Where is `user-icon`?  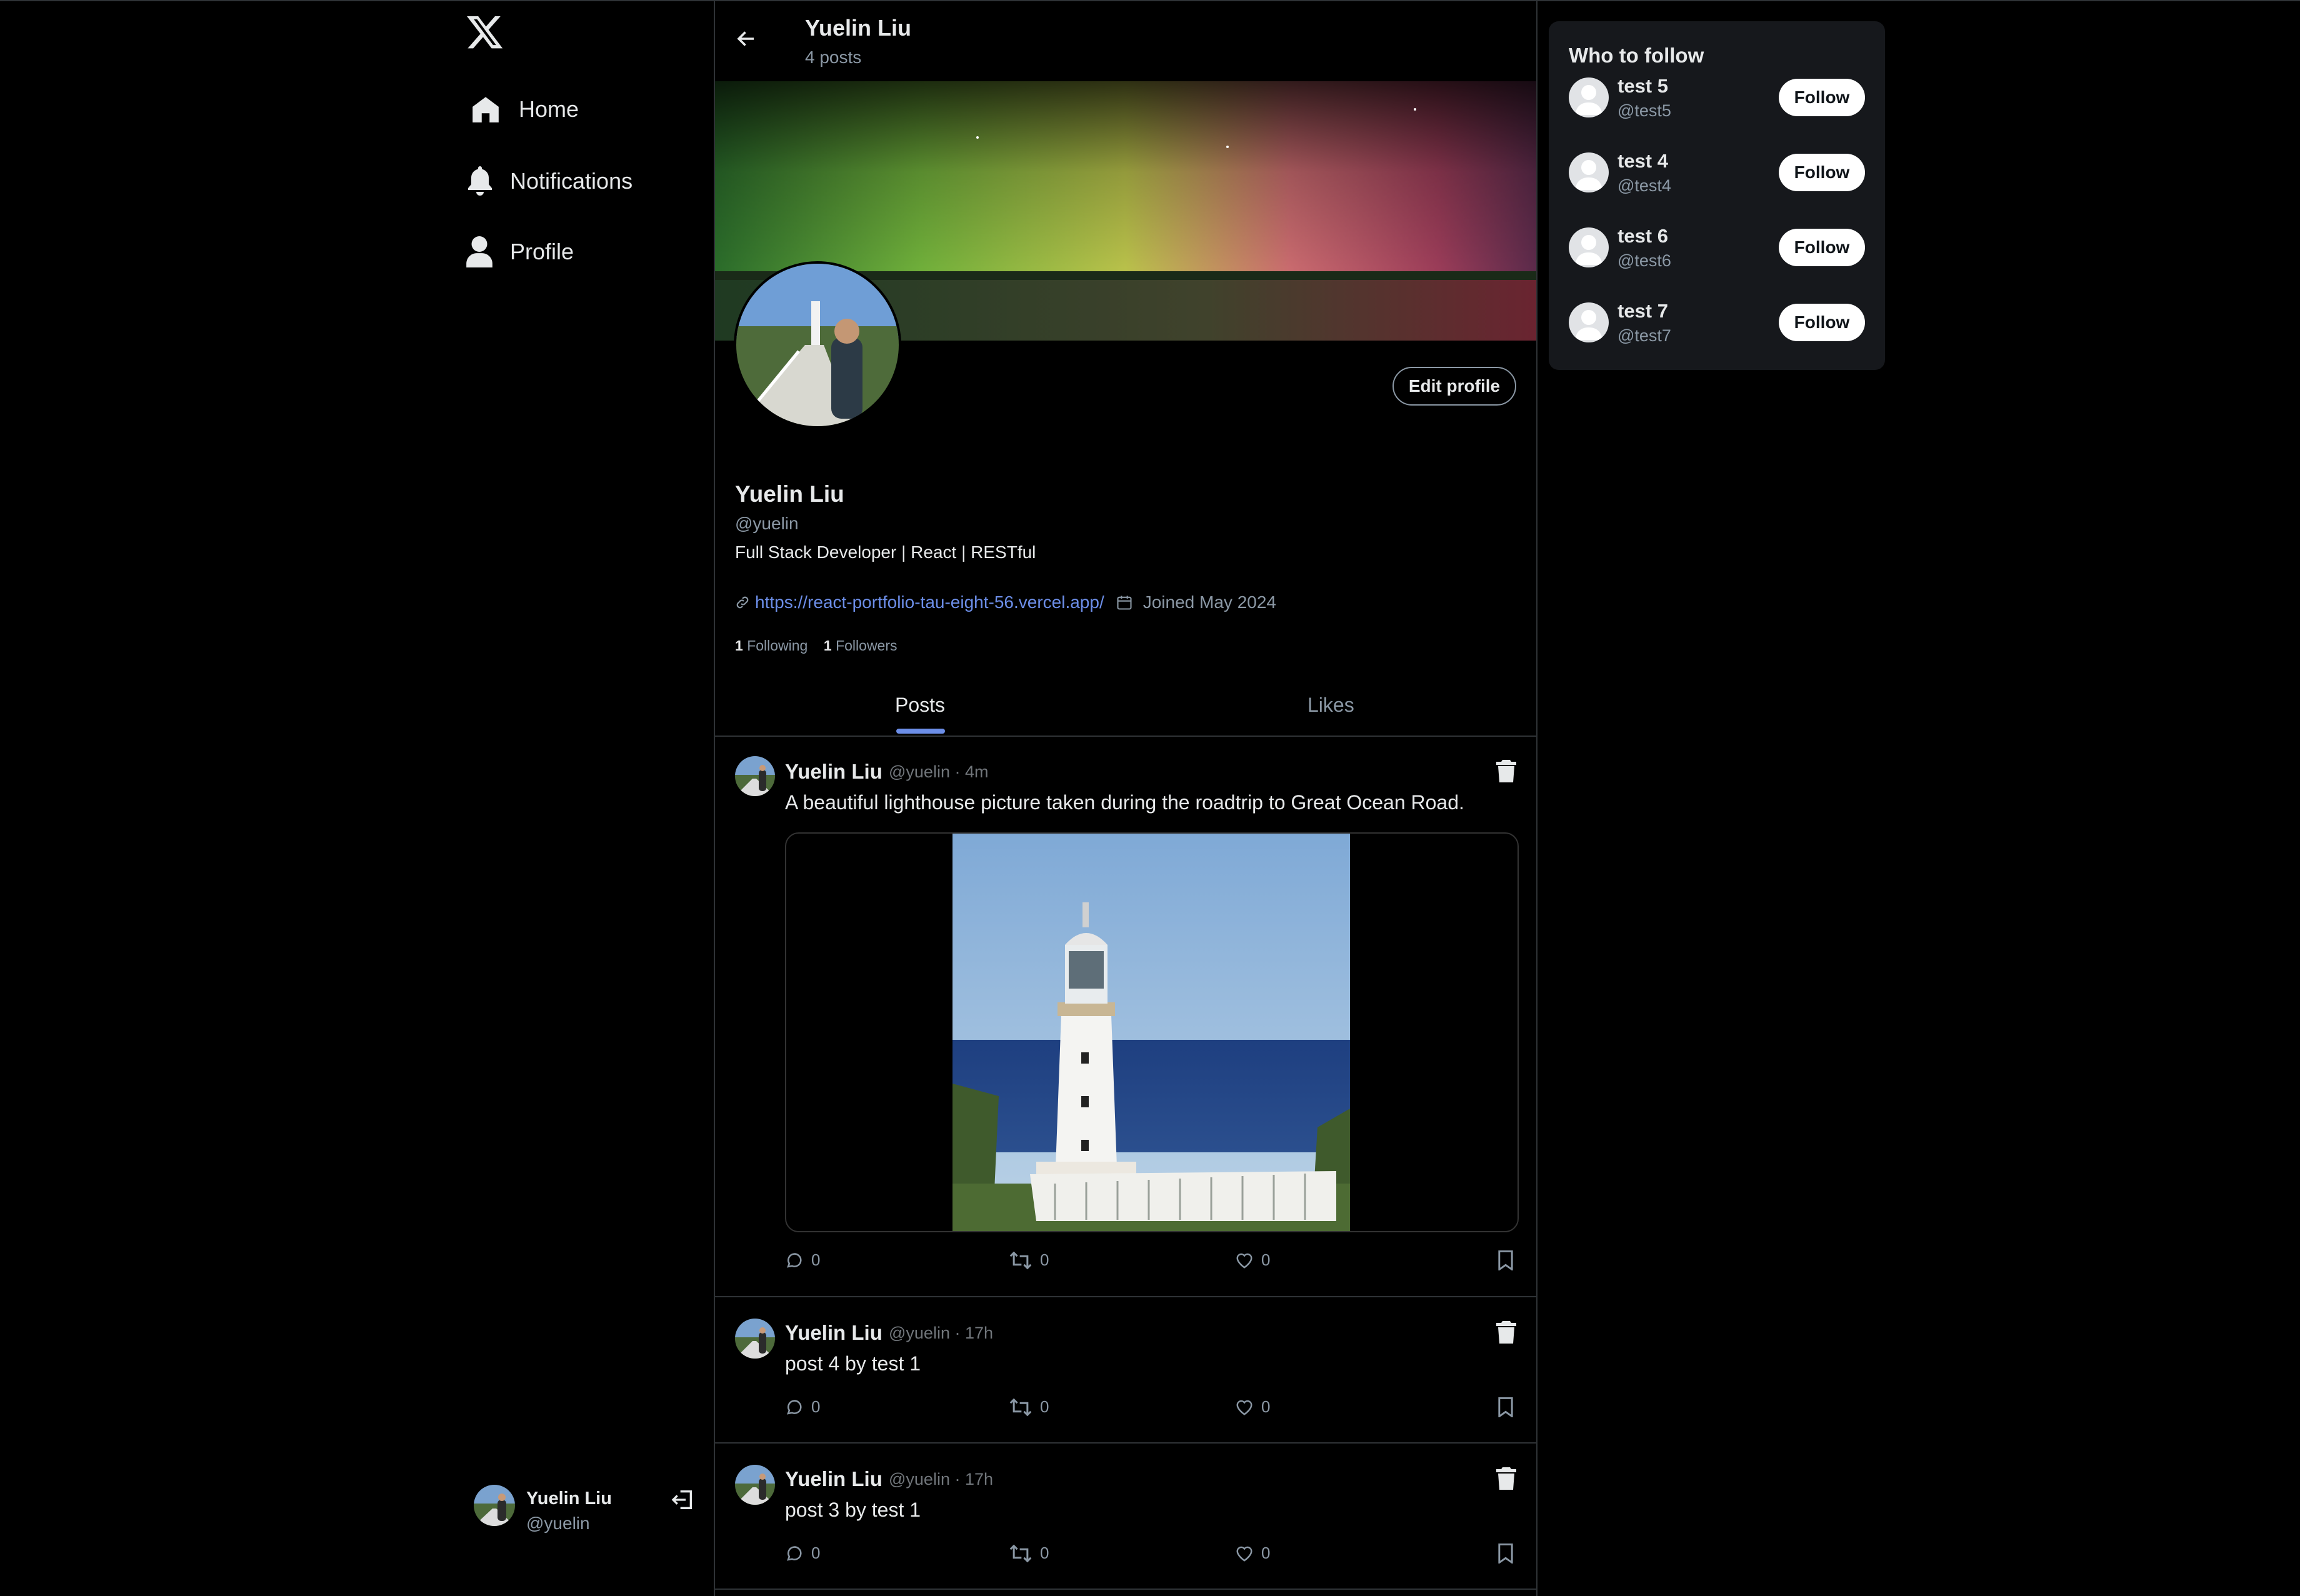 user-icon is located at coordinates (479, 252).